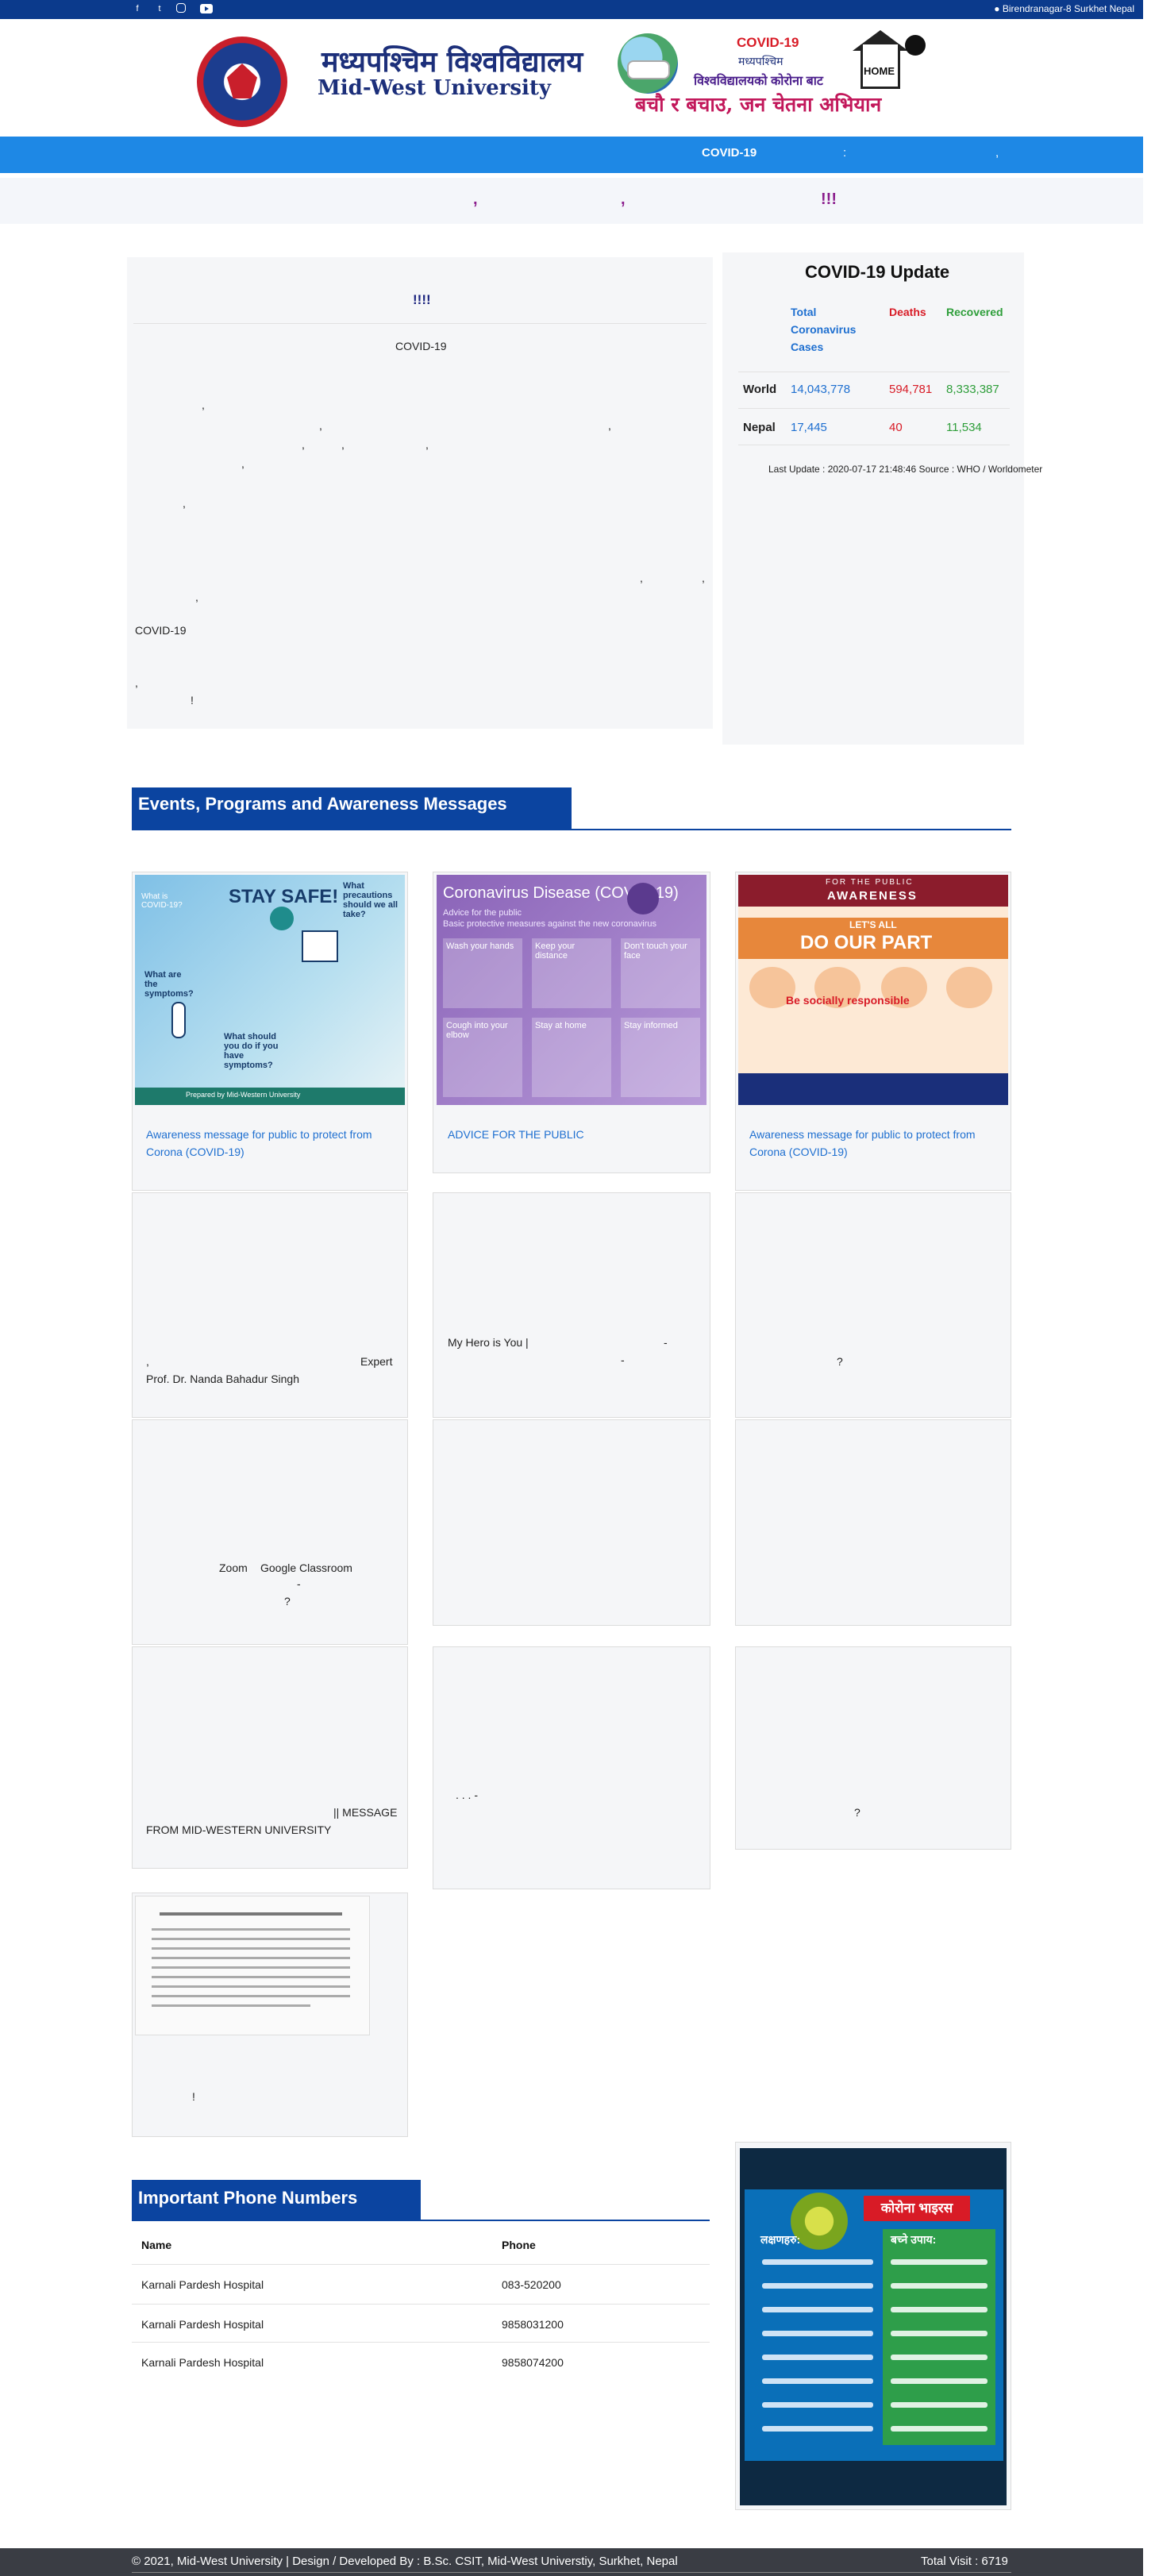  I want to click on poster-credit: Prepared by Mid-Western University, so click(243, 1095).